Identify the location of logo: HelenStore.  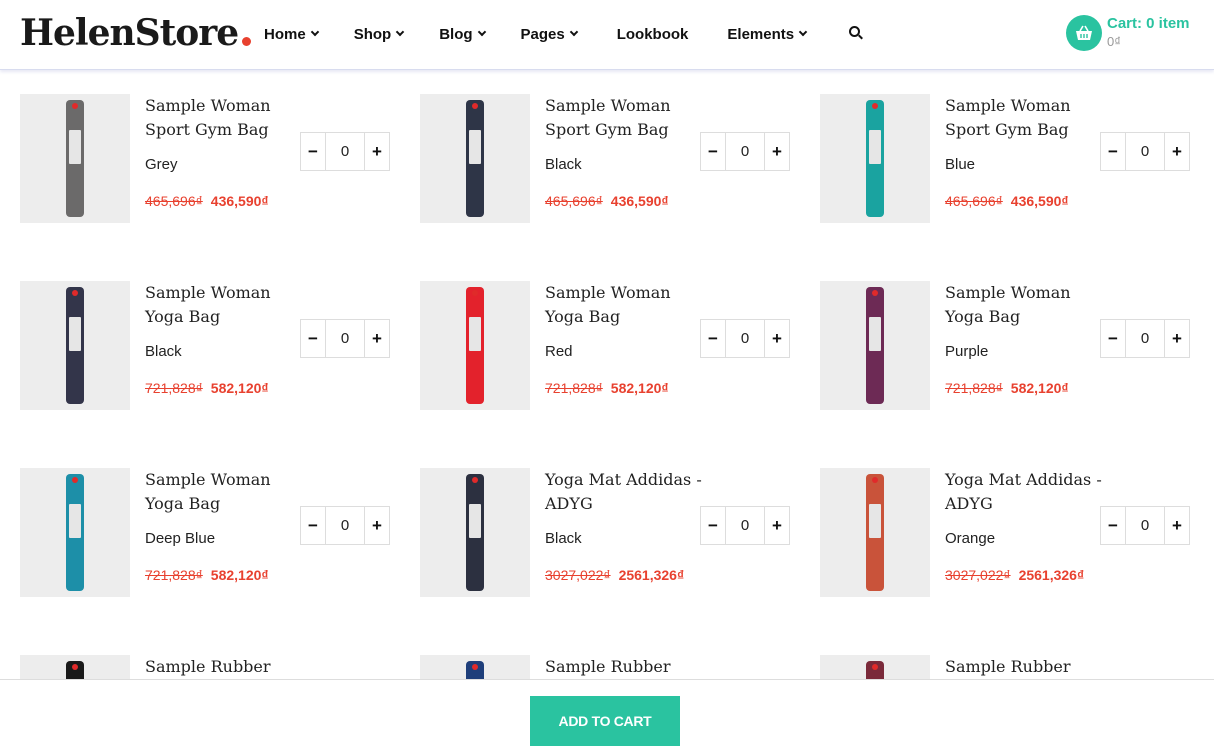
(136, 33).